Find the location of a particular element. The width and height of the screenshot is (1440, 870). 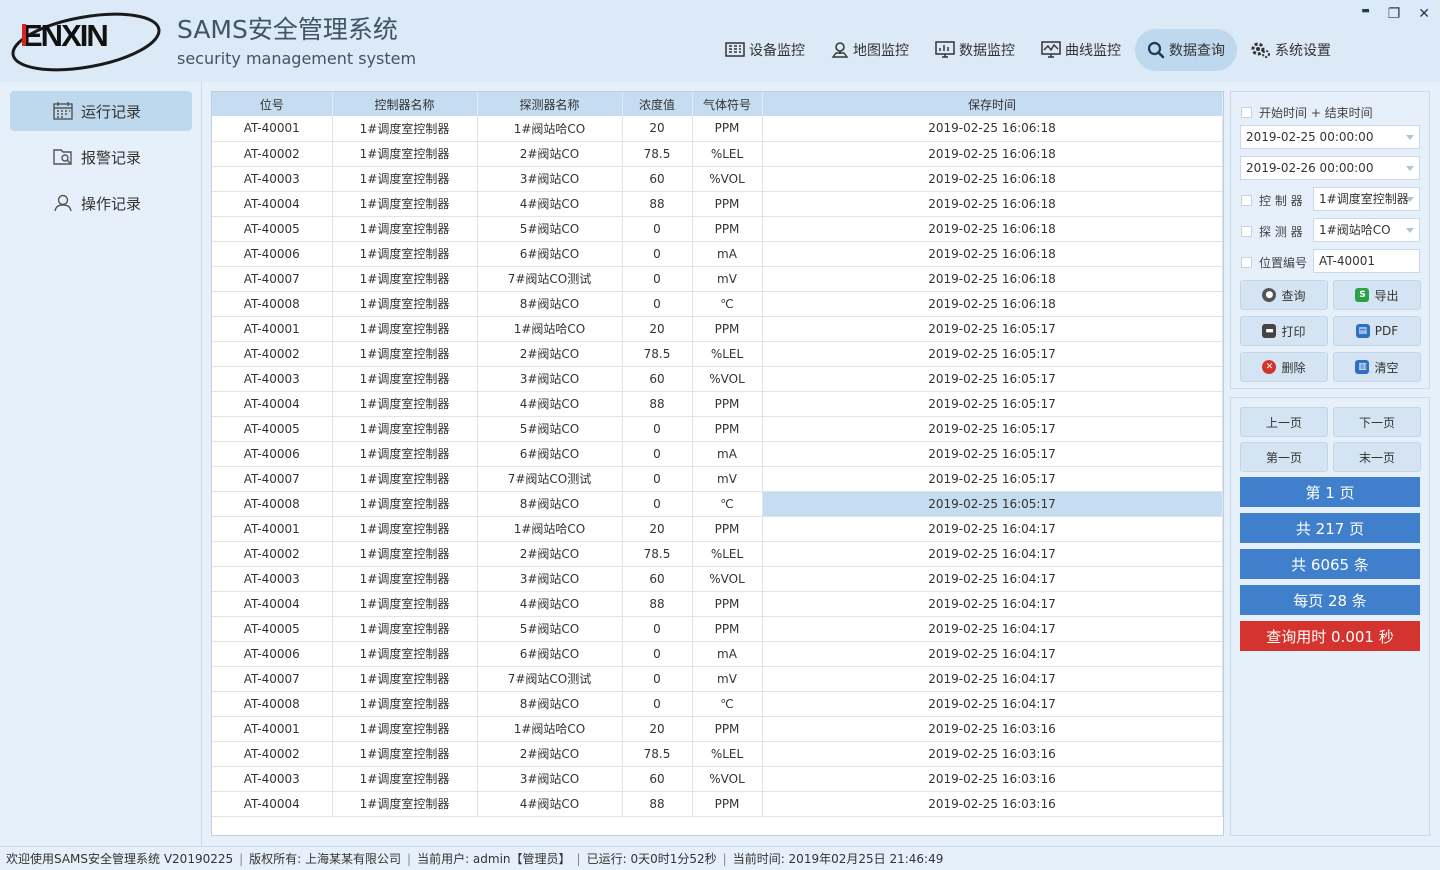

detector-select: 1#阀站哈CO is located at coordinates (1366, 230).